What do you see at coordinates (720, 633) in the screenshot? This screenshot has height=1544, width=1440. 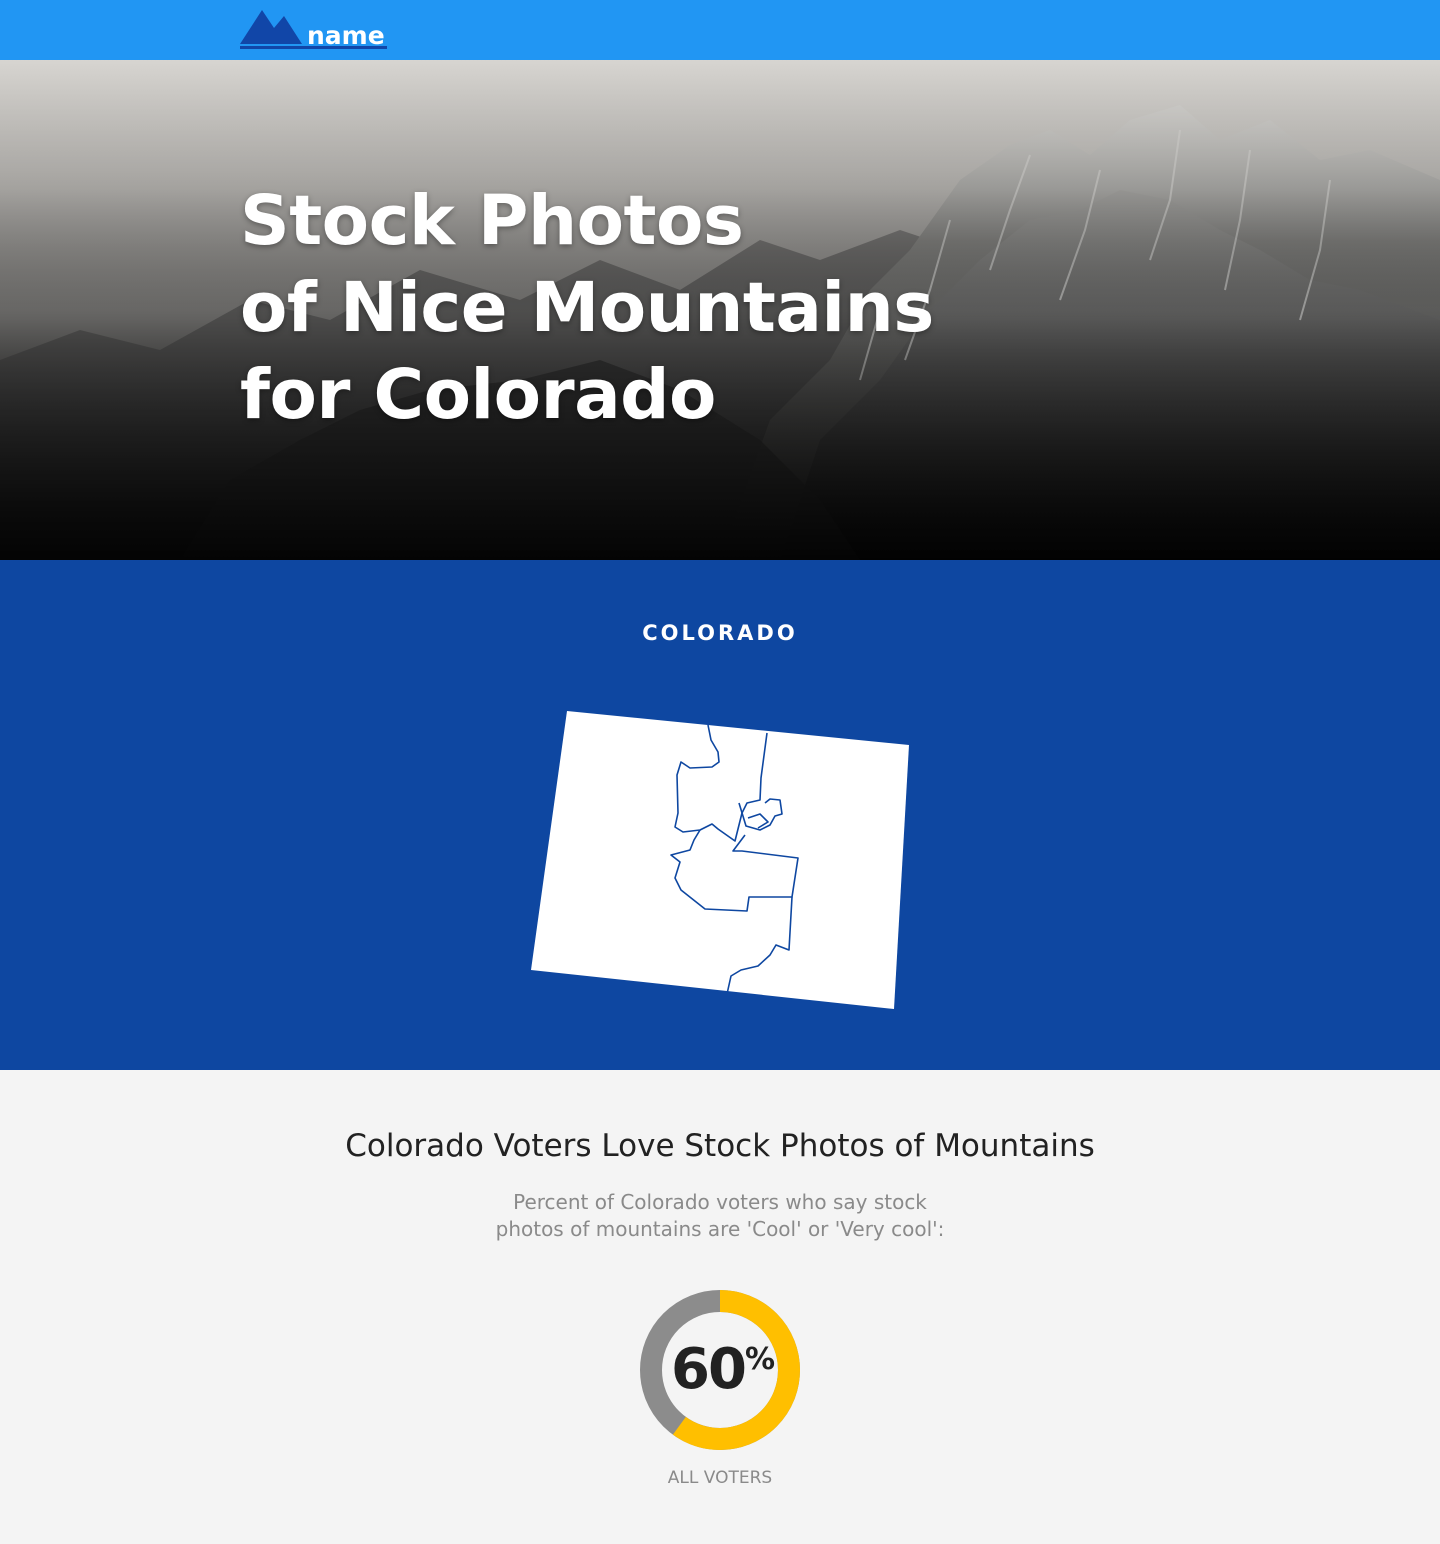 I see `state-label: COLORADO` at bounding box center [720, 633].